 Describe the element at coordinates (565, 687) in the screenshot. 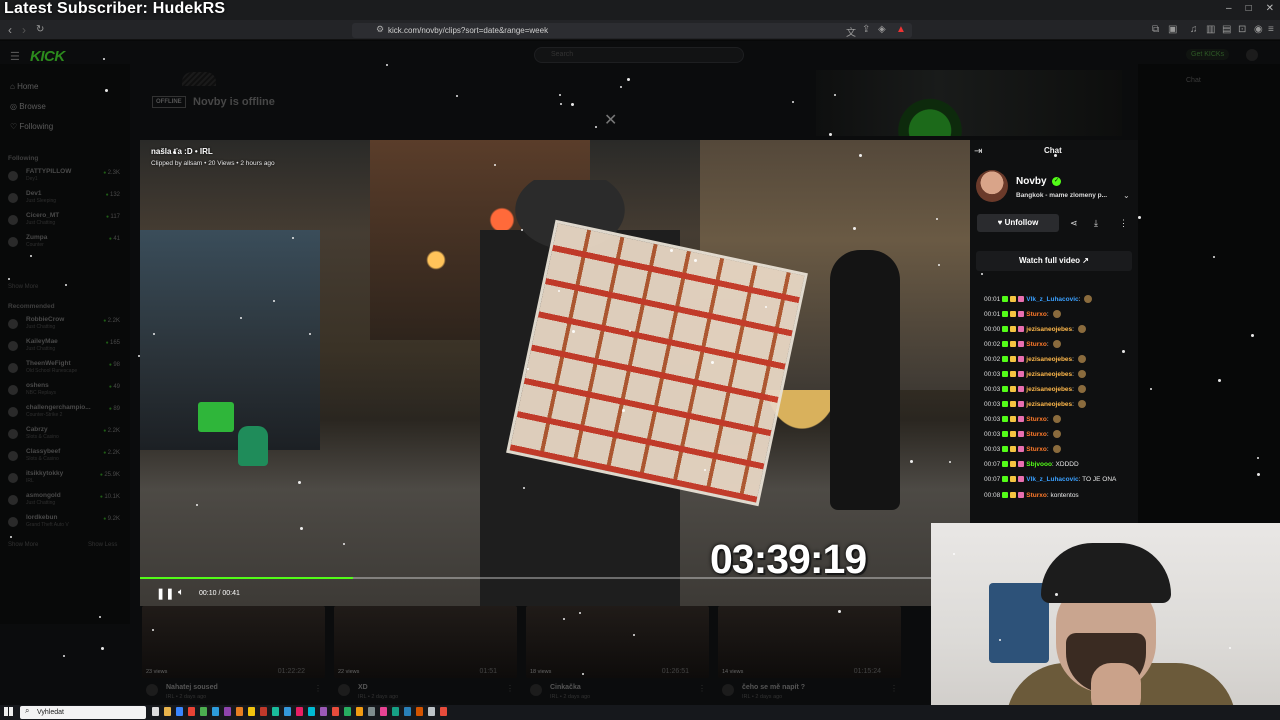

I see `clip-title: Cinkačka` at that location.